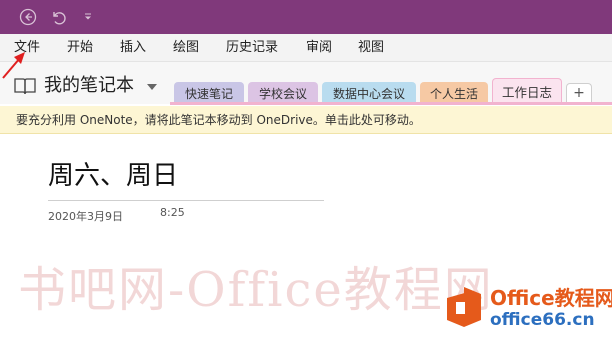 The width and height of the screenshot is (612, 337). What do you see at coordinates (391, 103) in the screenshot?
I see `active-section-underline` at bounding box center [391, 103].